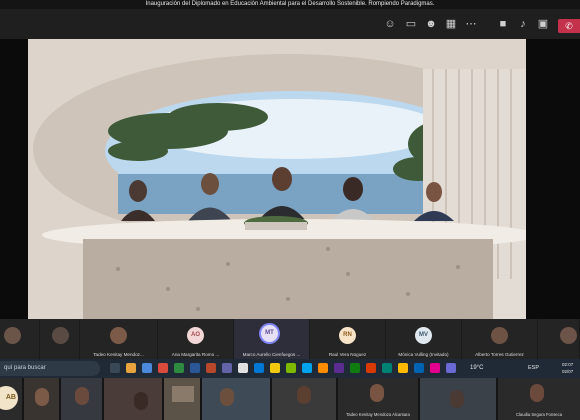 The height and width of the screenshot is (420, 580). I want to click on reactions-icon: ☻, so click(431, 24).